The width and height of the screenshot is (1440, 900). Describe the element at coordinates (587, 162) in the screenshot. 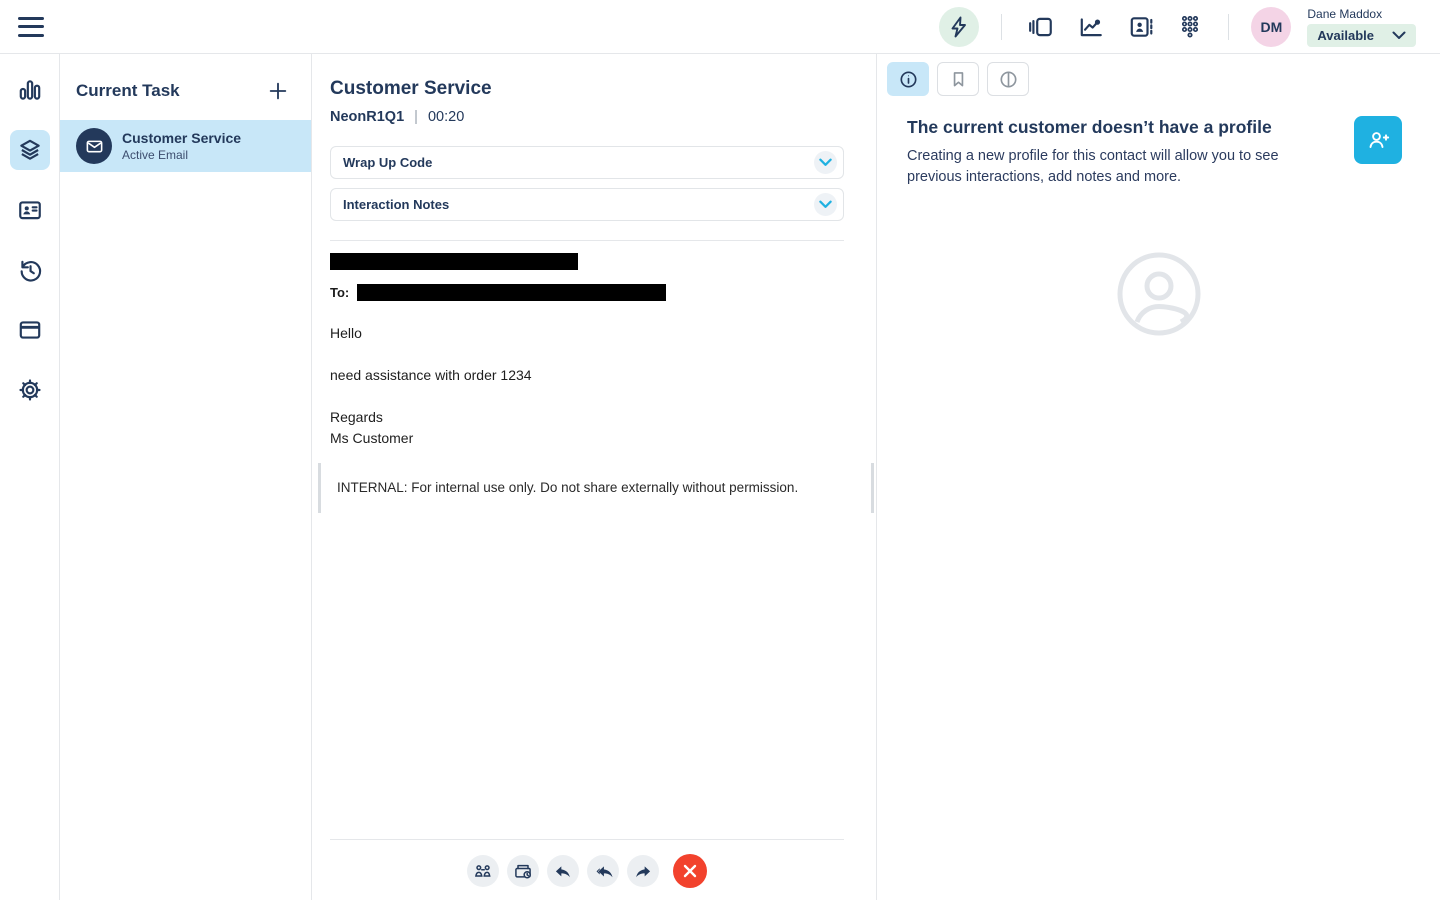

I see `wrap-up-code-expander: Wrap Up Code` at that location.